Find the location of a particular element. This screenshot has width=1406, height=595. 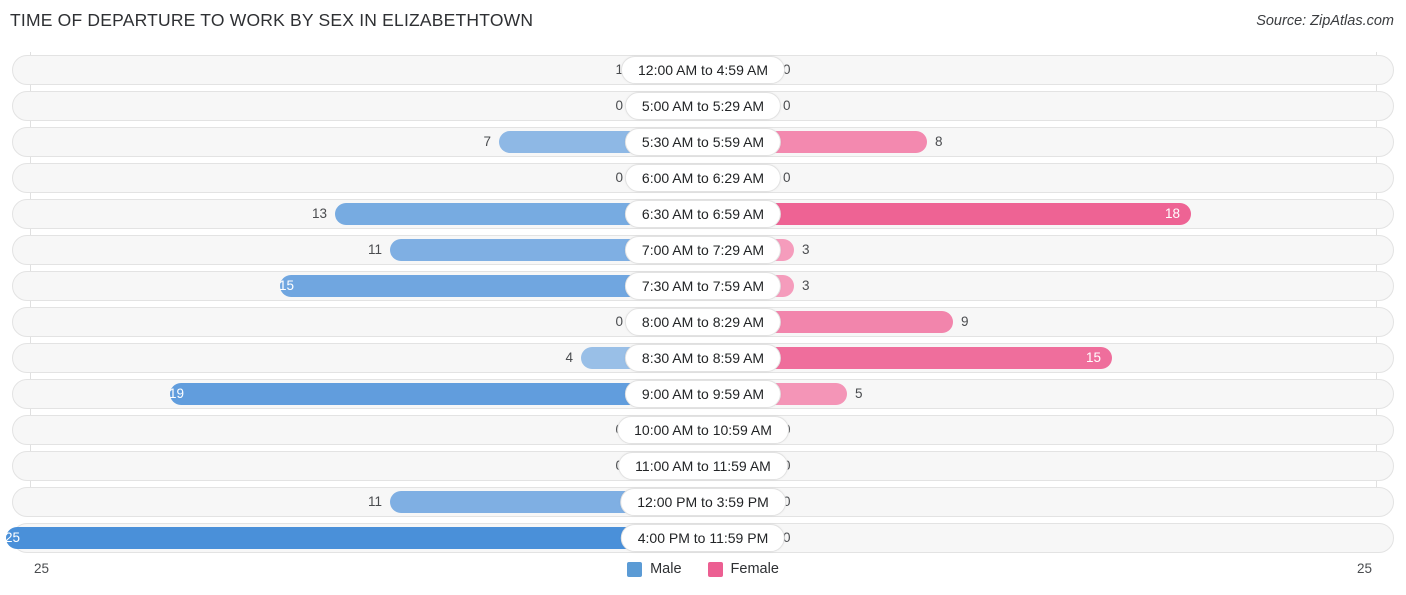

chart-legend: Male Female is located at coordinates (703, 569).